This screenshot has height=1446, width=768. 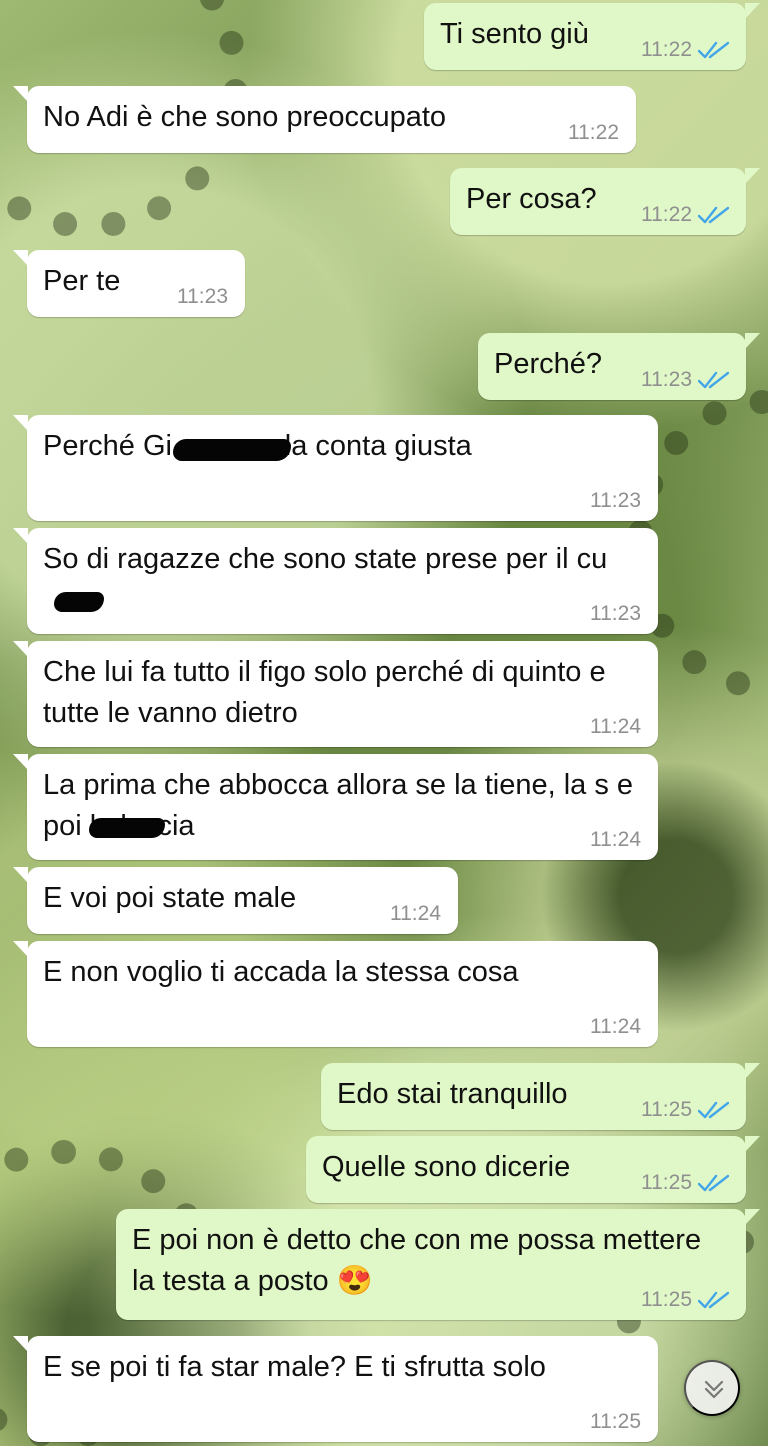 What do you see at coordinates (452, 1094) in the screenshot?
I see `message-text: Edo stai tranquillo` at bounding box center [452, 1094].